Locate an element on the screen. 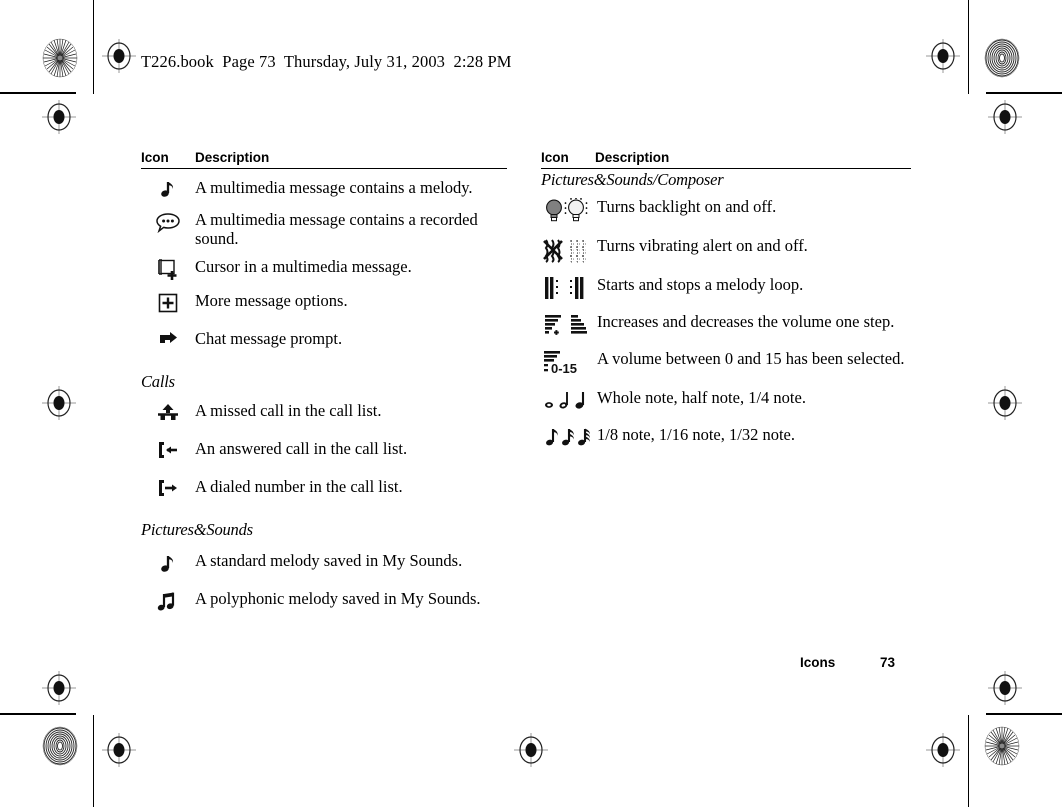 The width and height of the screenshot is (1062, 807). volume-range-text: 0-15 is located at coordinates (564, 368).